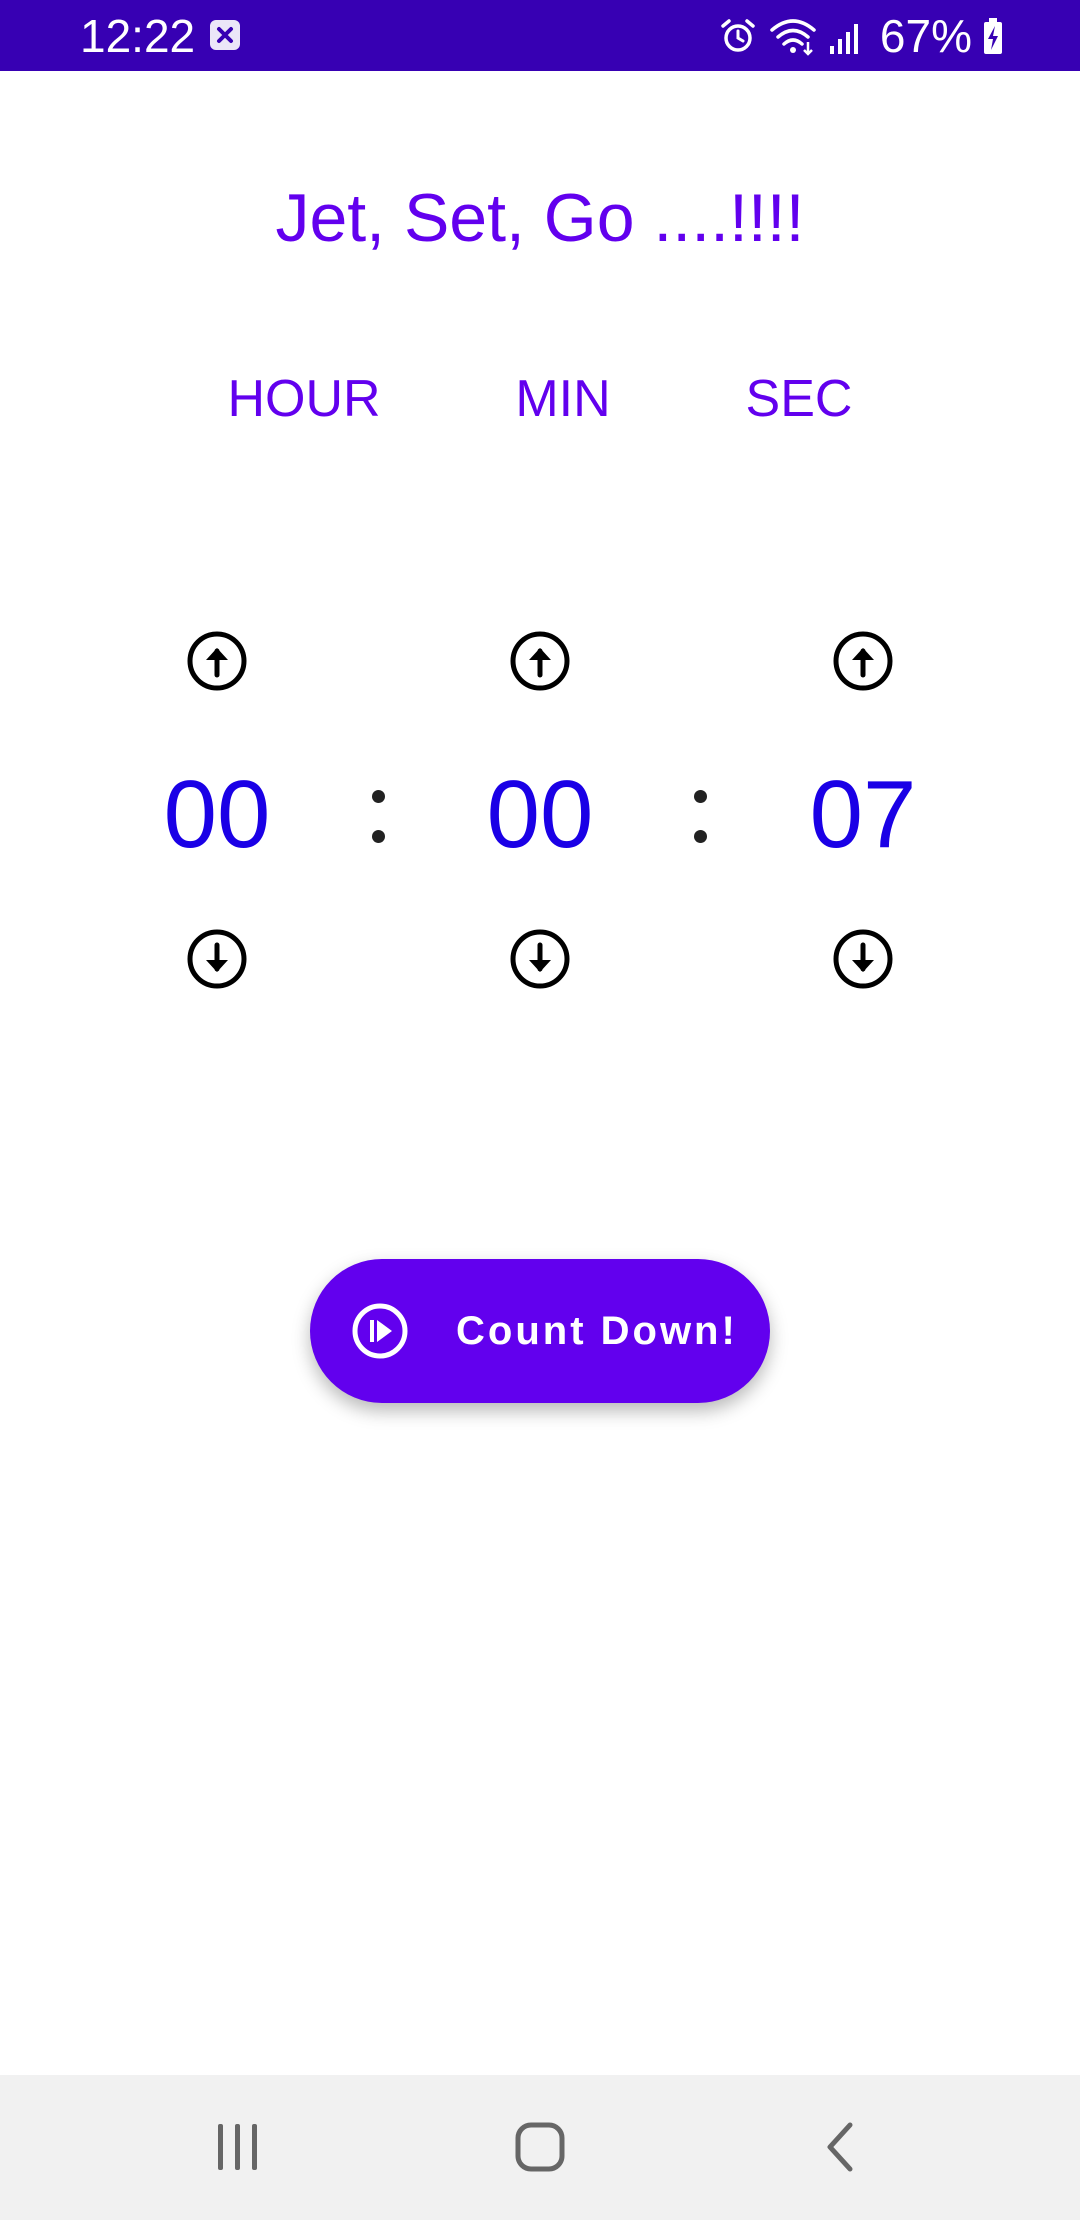 This screenshot has width=1080, height=2220. What do you see at coordinates (563, 399) in the screenshot?
I see `minute-label: MIN` at bounding box center [563, 399].